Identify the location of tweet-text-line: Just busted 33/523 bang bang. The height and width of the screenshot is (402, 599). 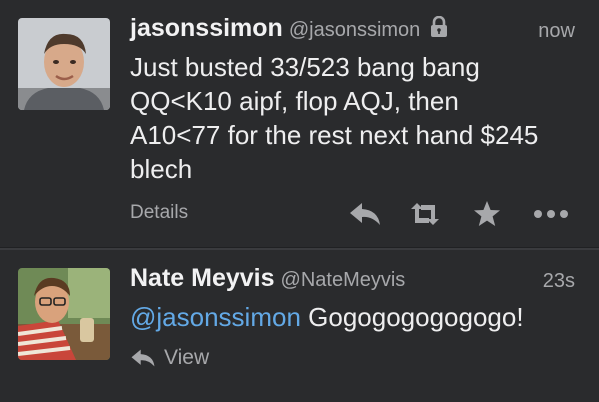
(305, 67).